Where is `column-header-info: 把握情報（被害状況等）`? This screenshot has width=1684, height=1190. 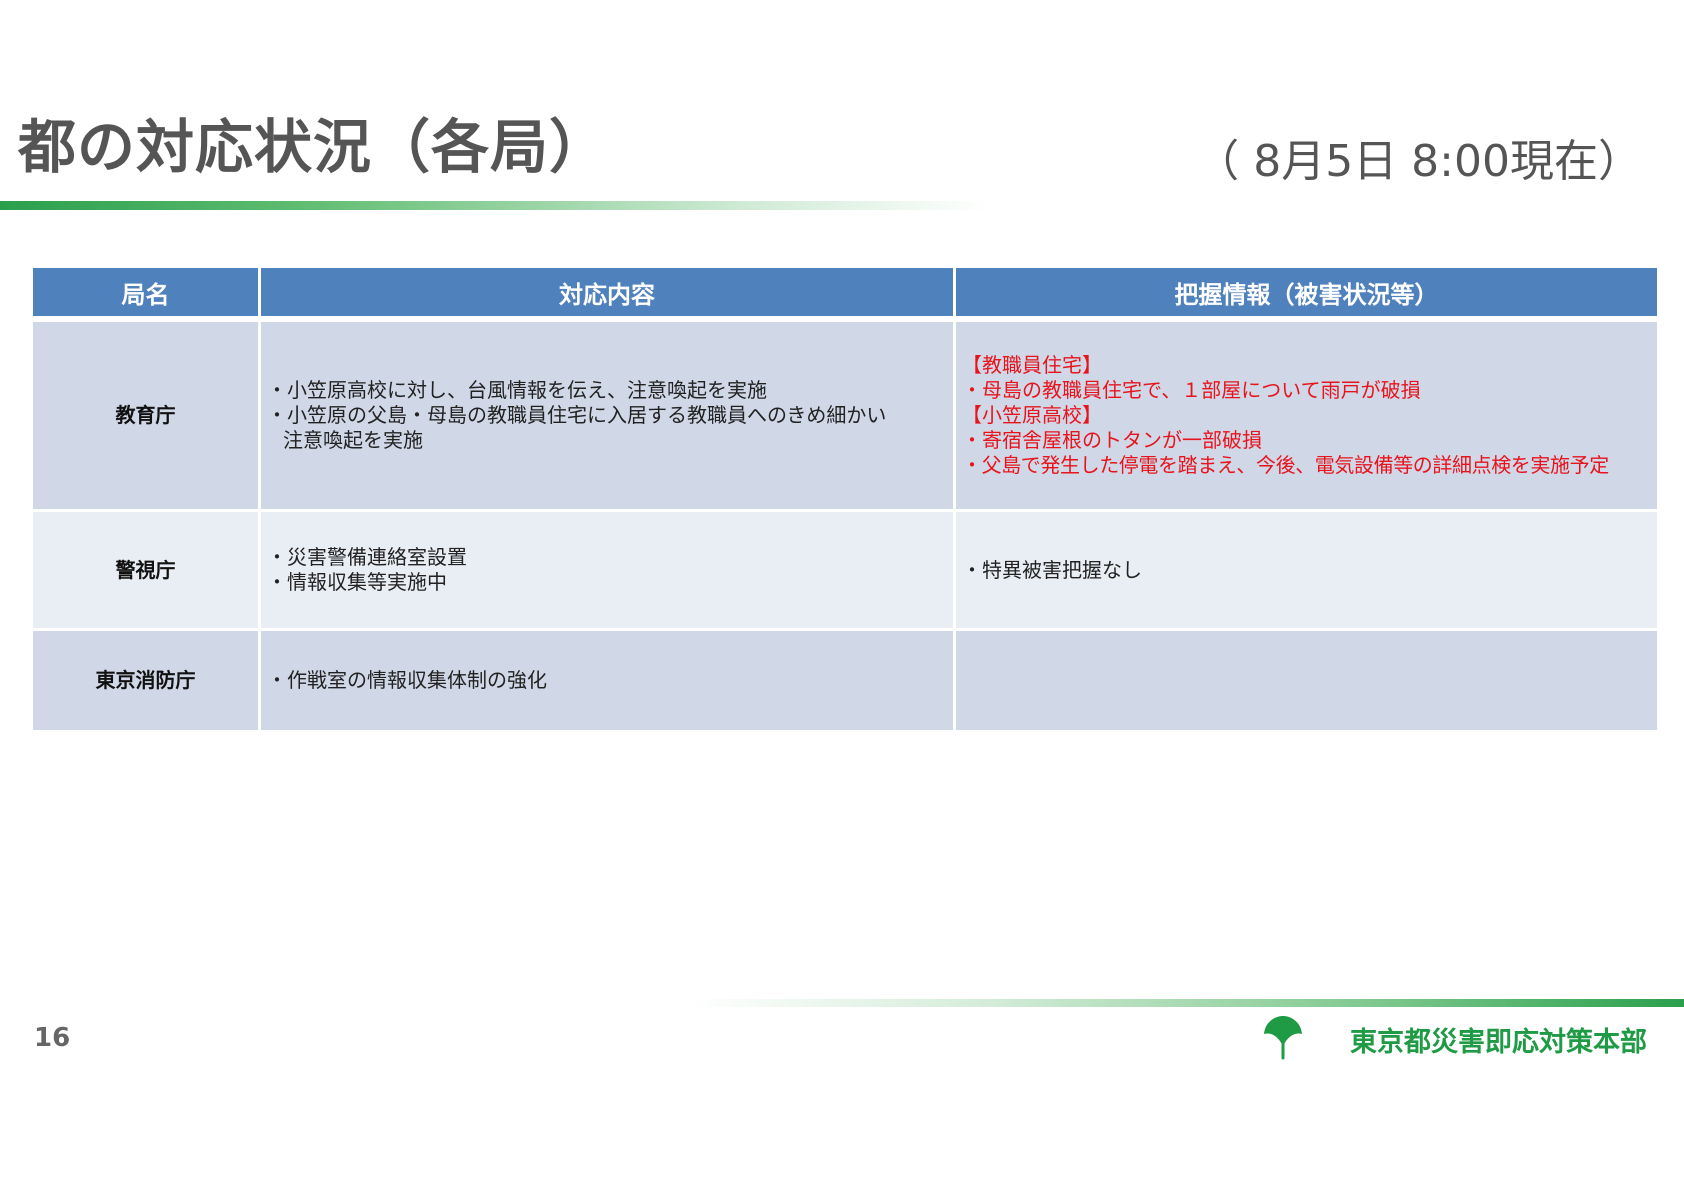
column-header-info: 把握情報（被害状況等） is located at coordinates (1306, 295).